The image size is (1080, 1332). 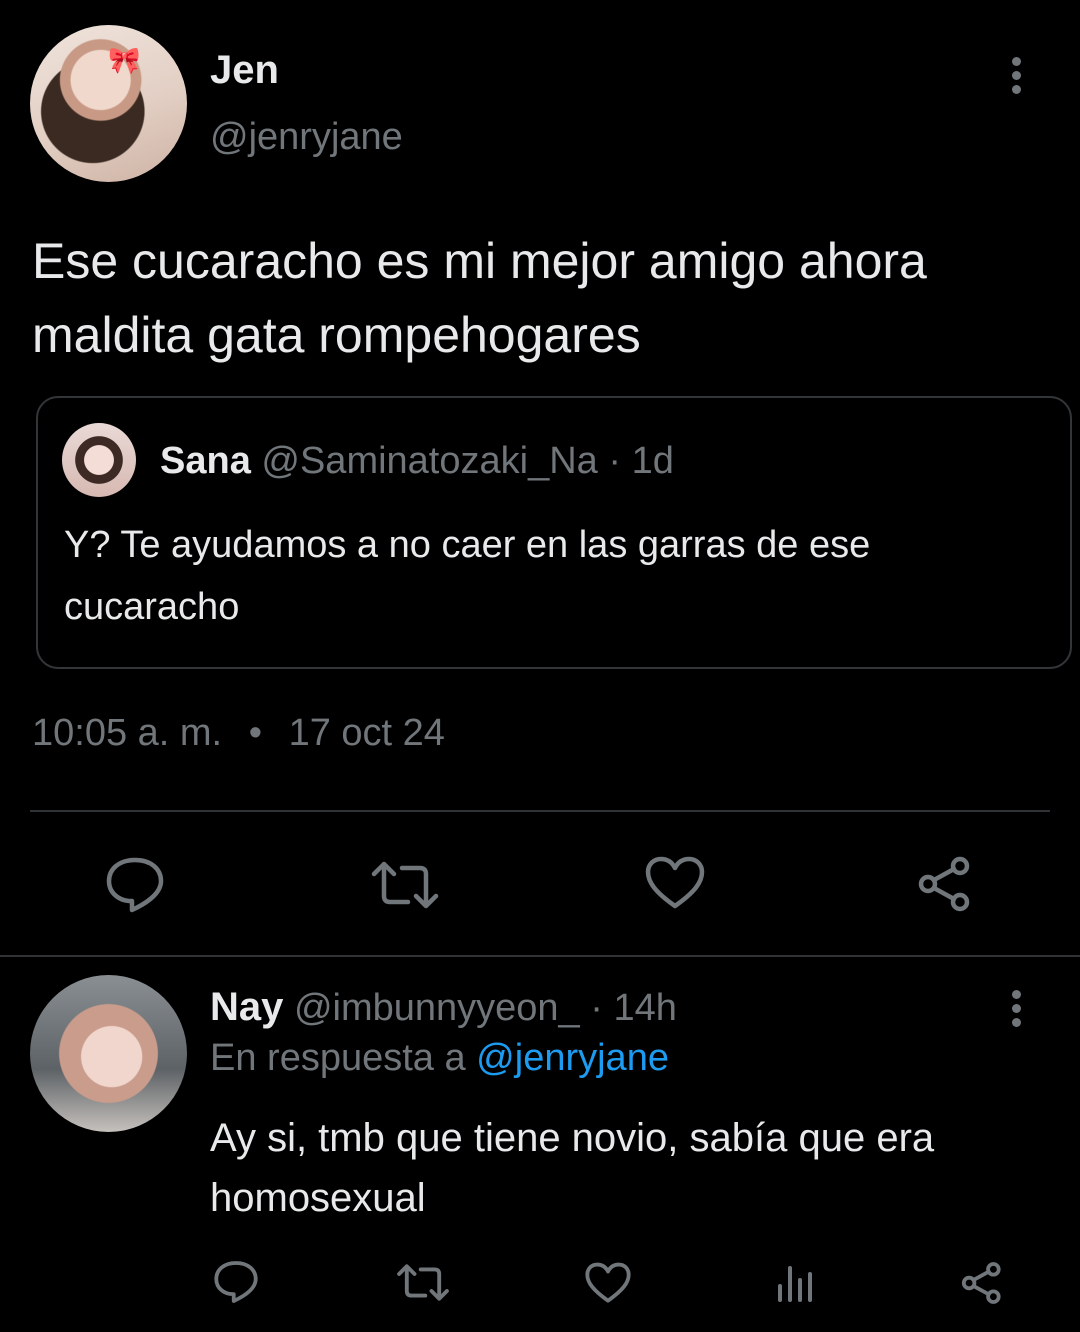 What do you see at coordinates (366, 733) in the screenshot?
I see `tweet-date: 17 oct 24` at bounding box center [366, 733].